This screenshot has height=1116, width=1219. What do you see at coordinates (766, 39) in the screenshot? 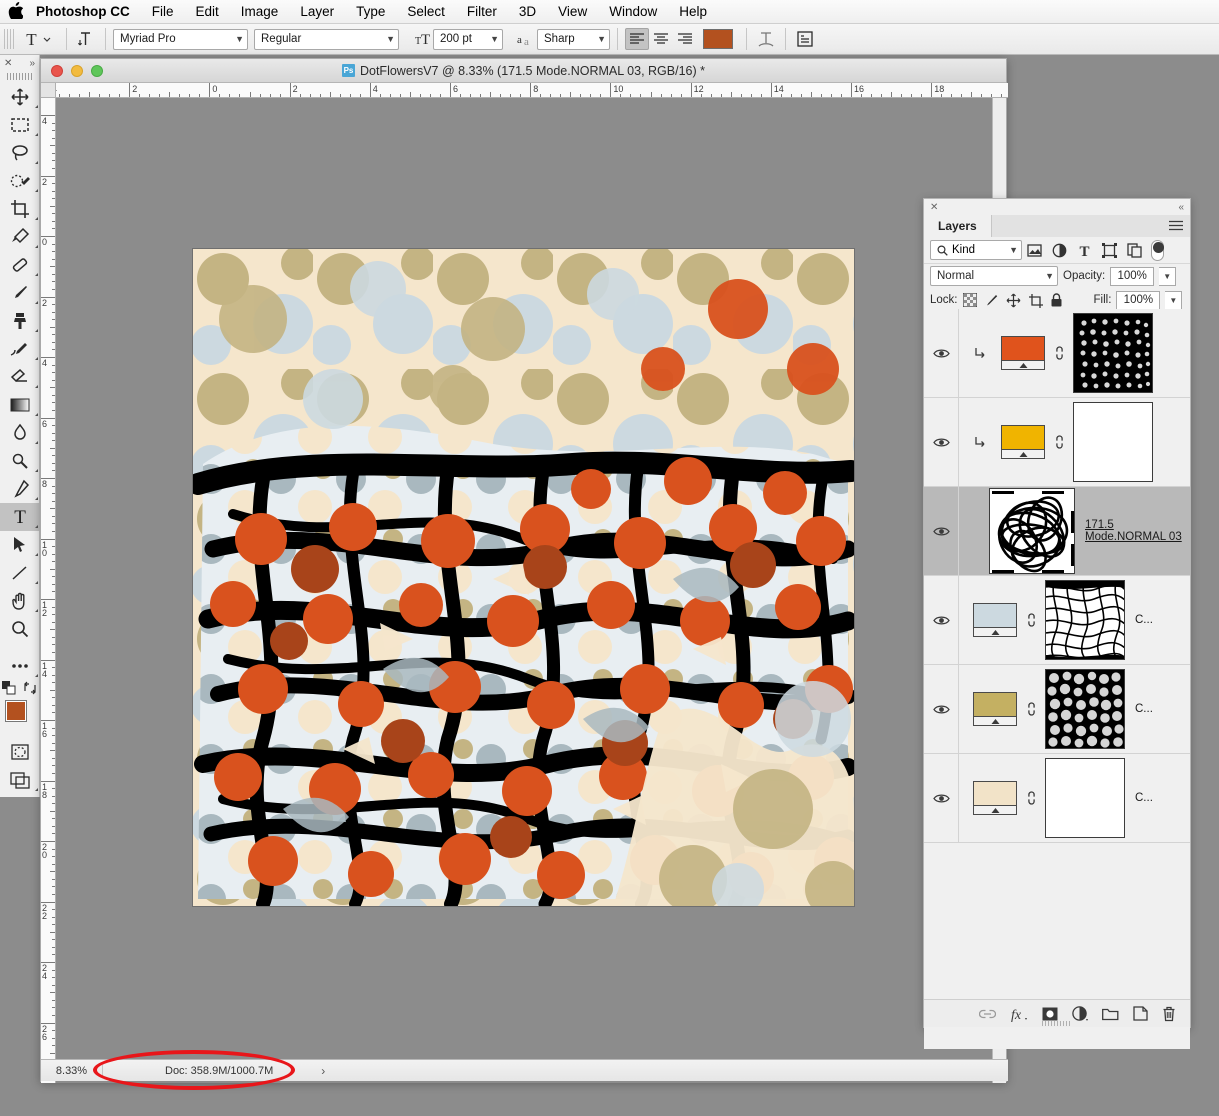
I see `warp-text-icon` at bounding box center [766, 39].